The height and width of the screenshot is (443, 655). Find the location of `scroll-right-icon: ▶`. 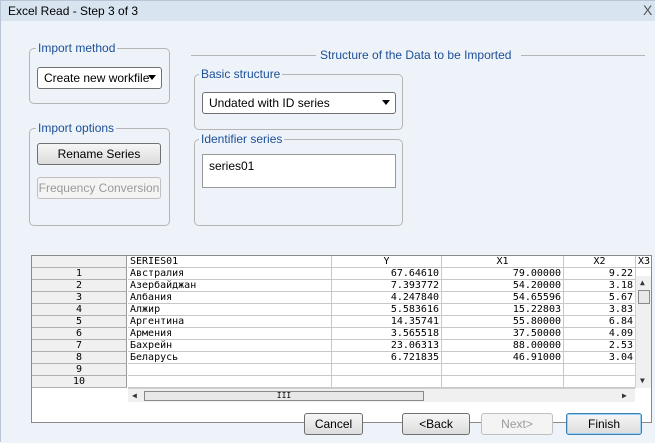

scroll-right-icon: ▶ is located at coordinates (624, 395).